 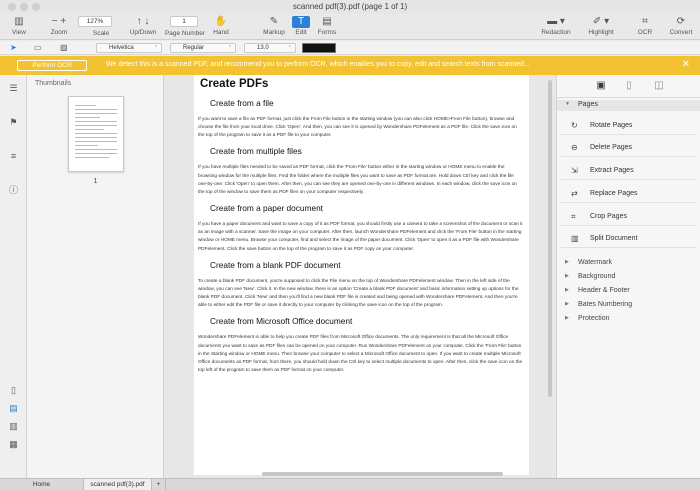 What do you see at coordinates (19, 21) in the screenshot?
I see `sidebar-icon: ▥` at bounding box center [19, 21].